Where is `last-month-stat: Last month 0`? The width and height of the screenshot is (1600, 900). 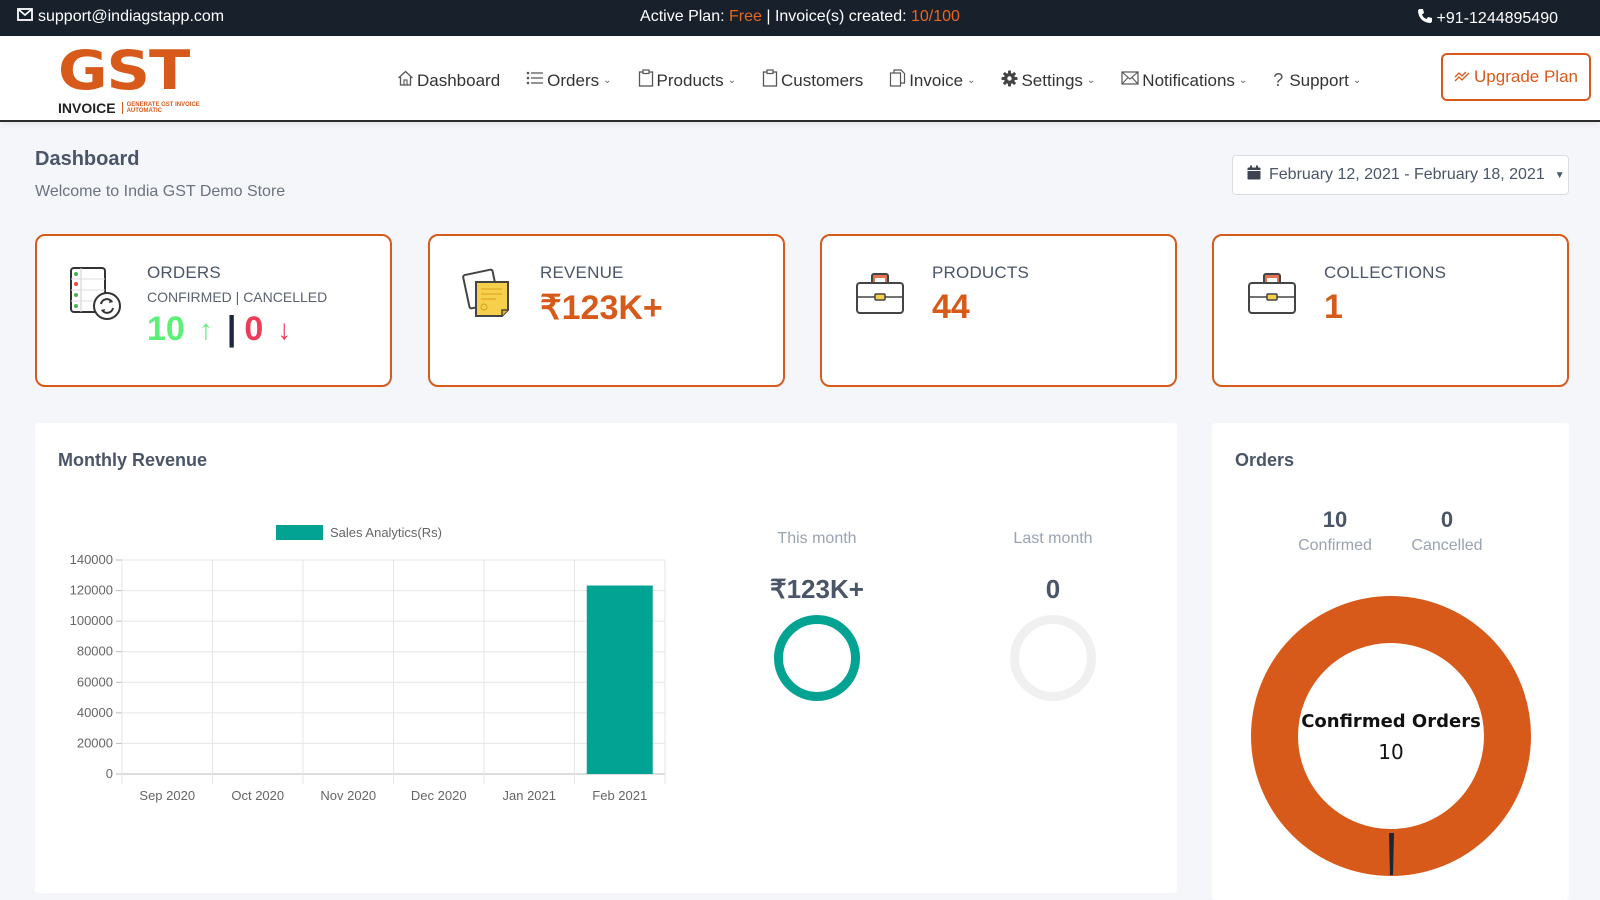 last-month-stat: Last month 0 is located at coordinates (1053, 615).